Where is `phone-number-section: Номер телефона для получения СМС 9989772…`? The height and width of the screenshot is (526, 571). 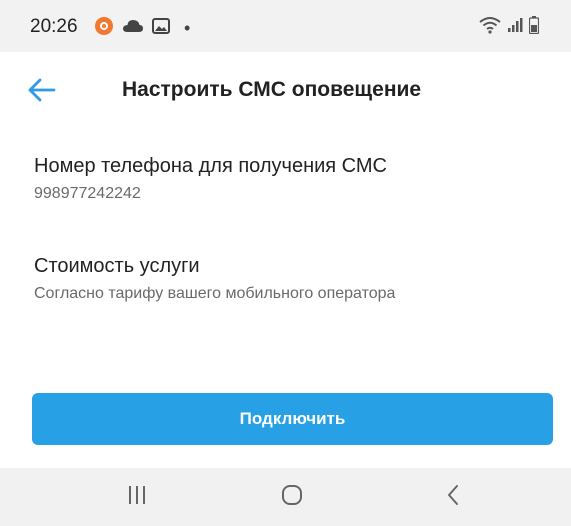
phone-number-section: Номер телефона для получения СМС 9989772… is located at coordinates (210, 179).